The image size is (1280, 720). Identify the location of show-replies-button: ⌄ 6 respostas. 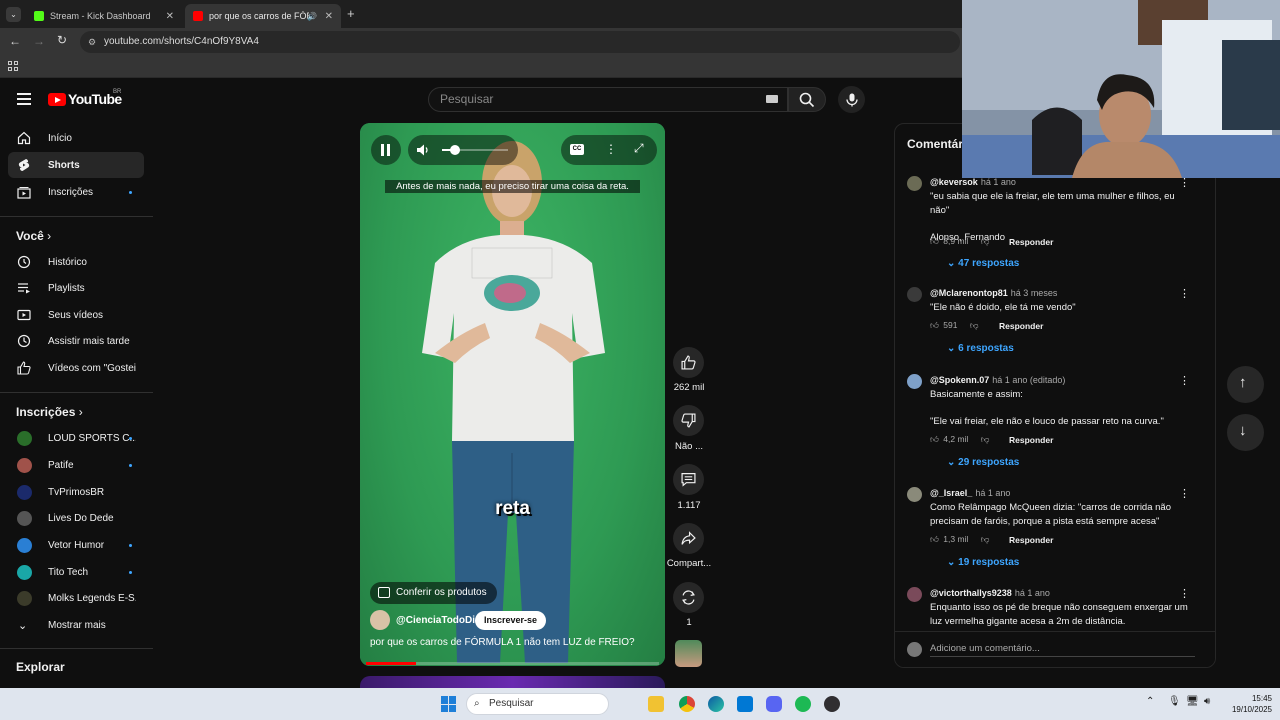
(980, 348).